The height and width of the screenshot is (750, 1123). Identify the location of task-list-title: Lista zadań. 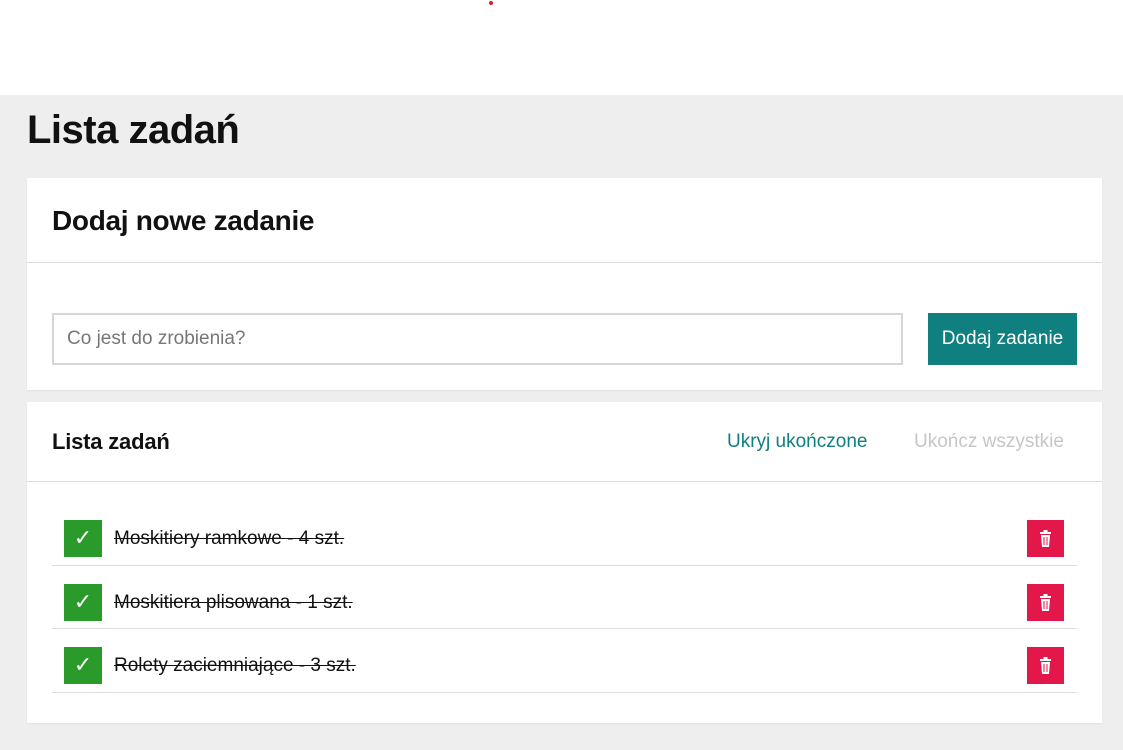
(111, 441).